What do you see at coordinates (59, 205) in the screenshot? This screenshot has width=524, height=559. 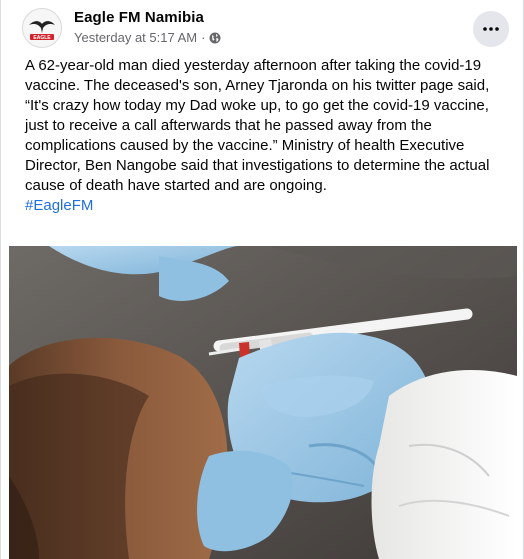 I see `hashtag-link: #EagleFM` at bounding box center [59, 205].